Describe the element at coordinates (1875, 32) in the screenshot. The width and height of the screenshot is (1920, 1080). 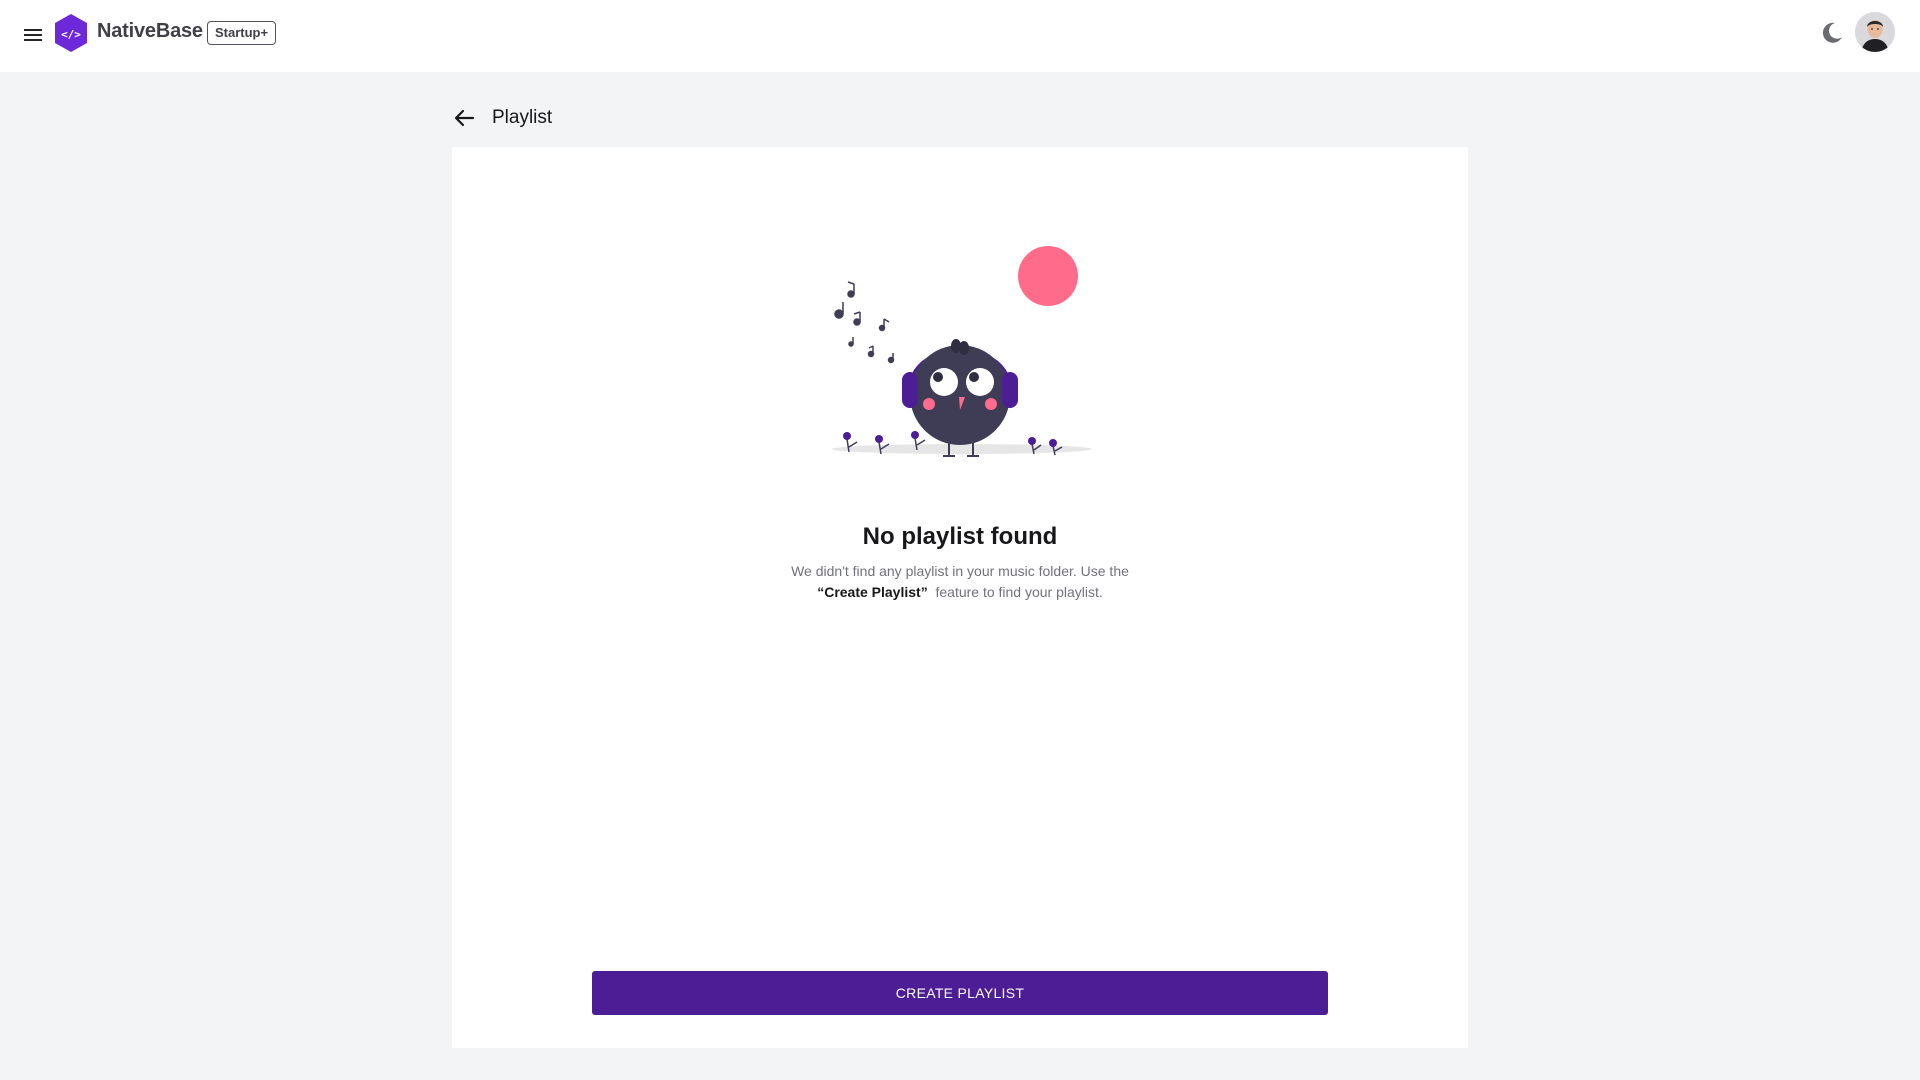
I see `avatar` at that location.